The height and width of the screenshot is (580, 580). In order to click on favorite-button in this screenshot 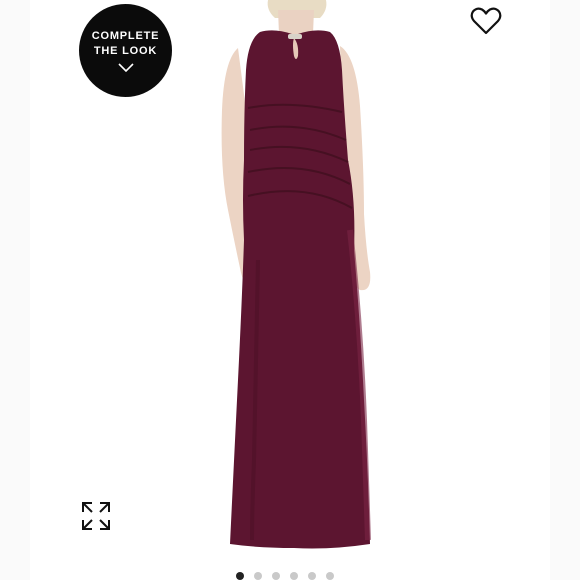, I will do `click(486, 21)`.